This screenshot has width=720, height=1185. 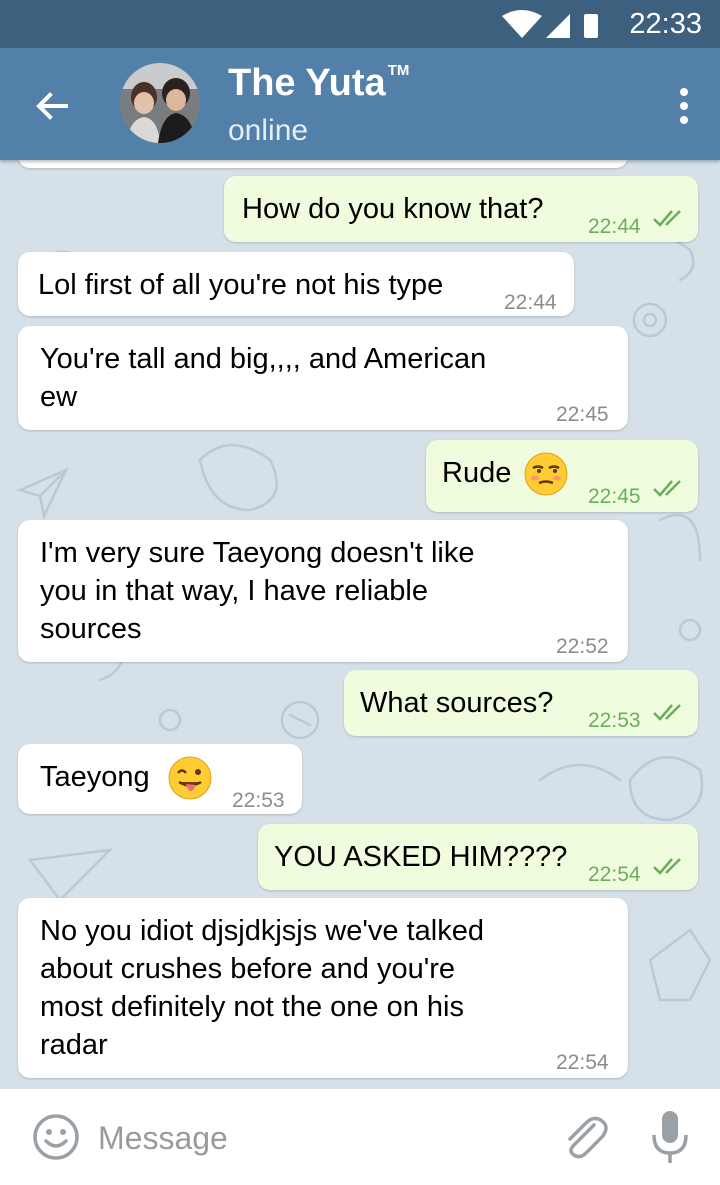 I want to click on message-text: Taeyong, so click(x=95, y=777).